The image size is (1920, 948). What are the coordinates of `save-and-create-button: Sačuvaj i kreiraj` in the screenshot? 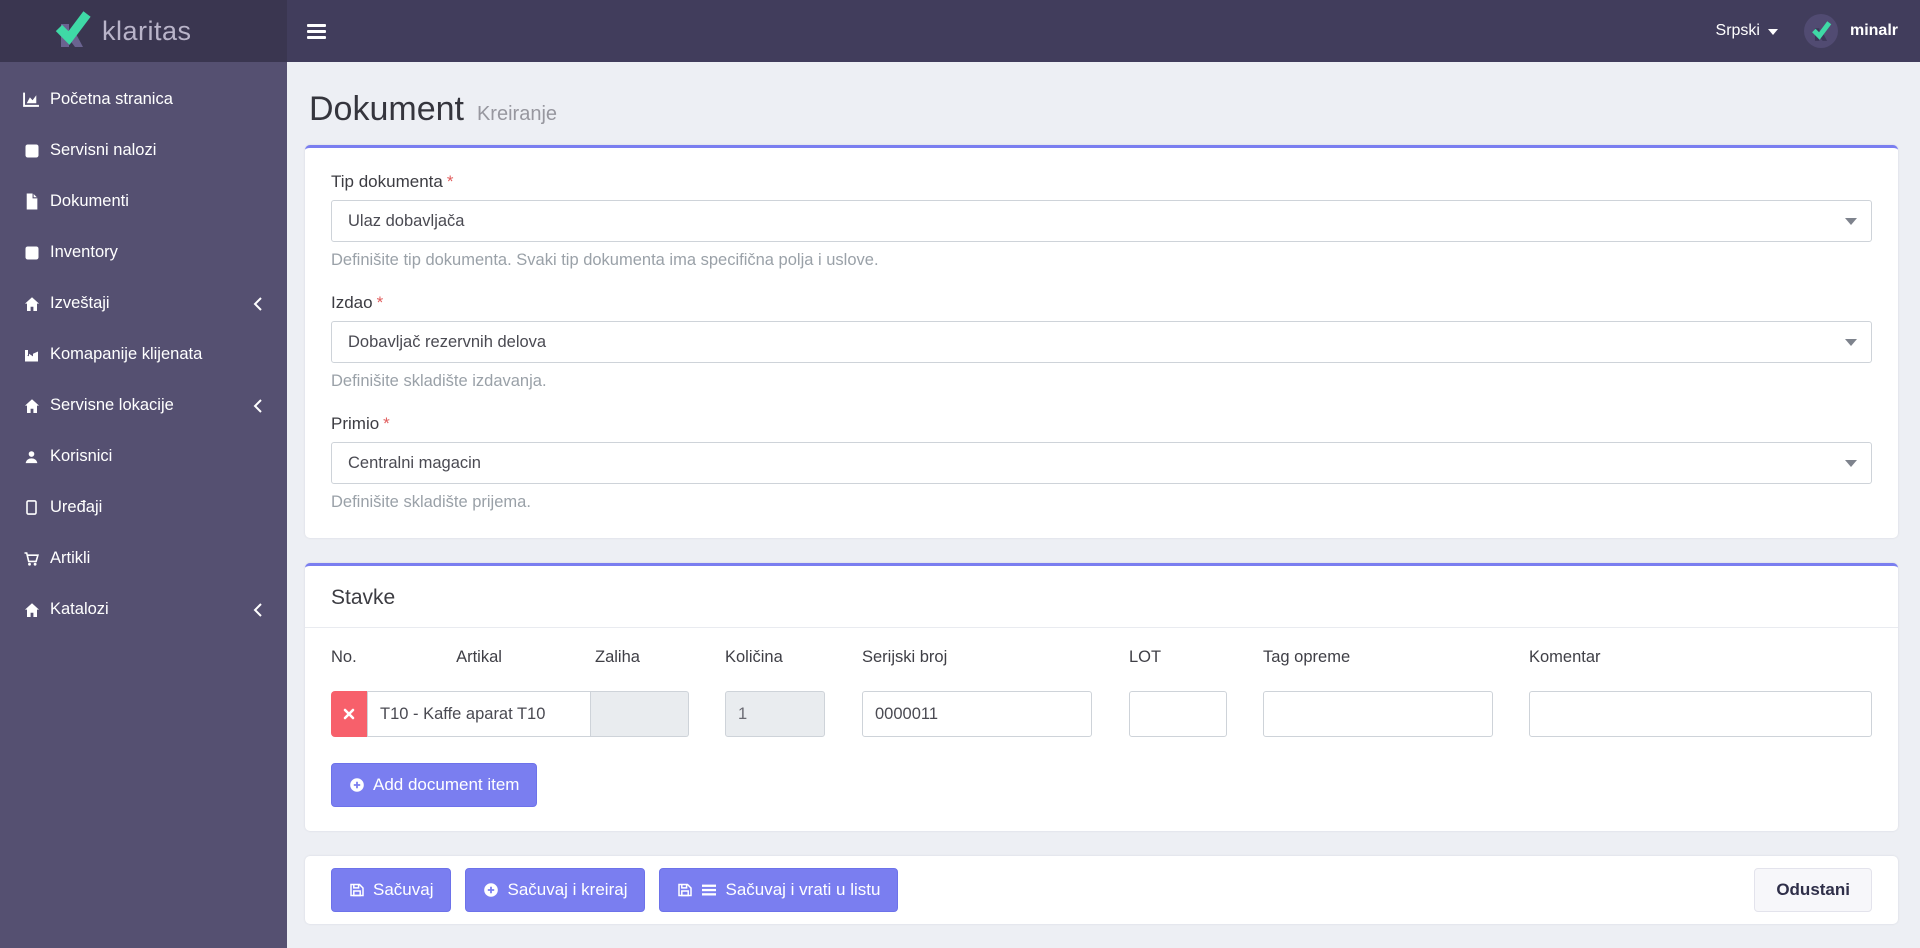 It's located at (555, 890).